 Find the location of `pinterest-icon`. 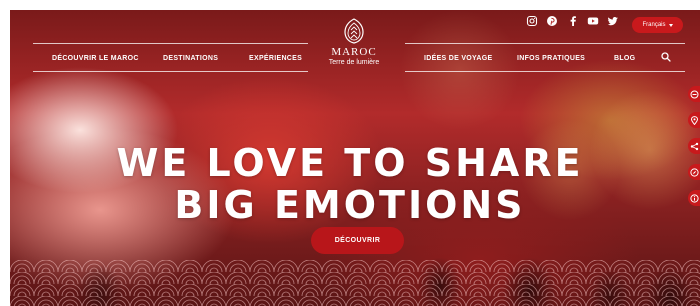

pinterest-icon is located at coordinates (552, 21).